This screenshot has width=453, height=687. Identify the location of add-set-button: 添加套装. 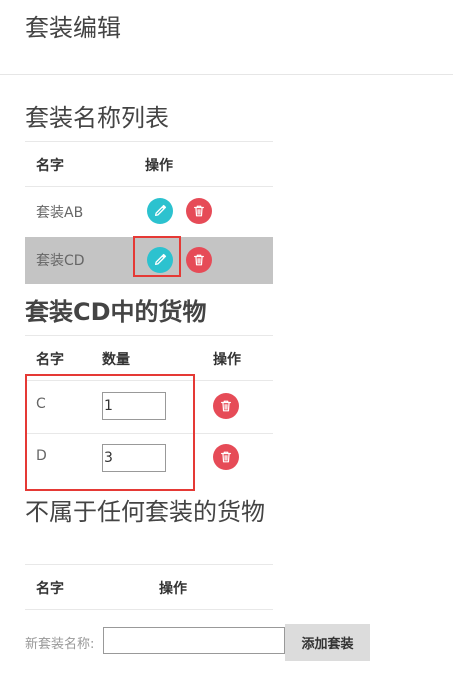
(327, 642).